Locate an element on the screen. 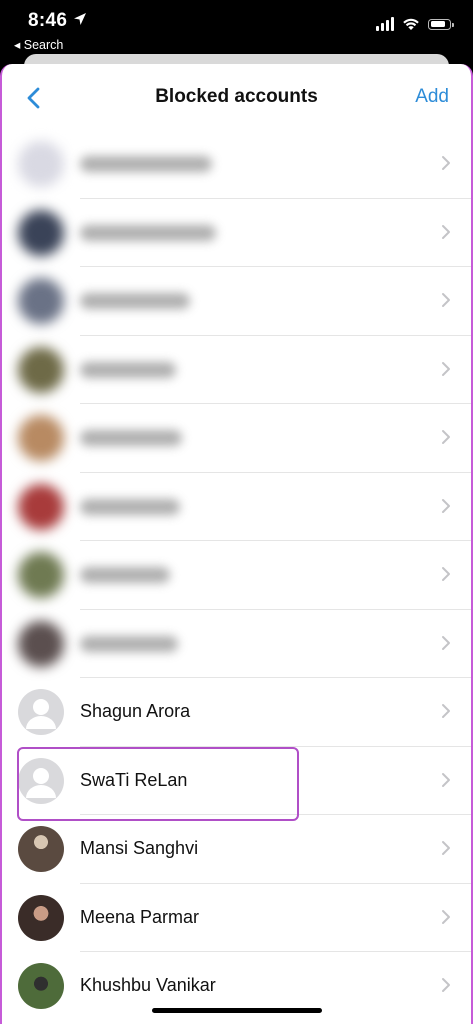 The image size is (473, 1024). status-indicators is located at coordinates (415, 24).